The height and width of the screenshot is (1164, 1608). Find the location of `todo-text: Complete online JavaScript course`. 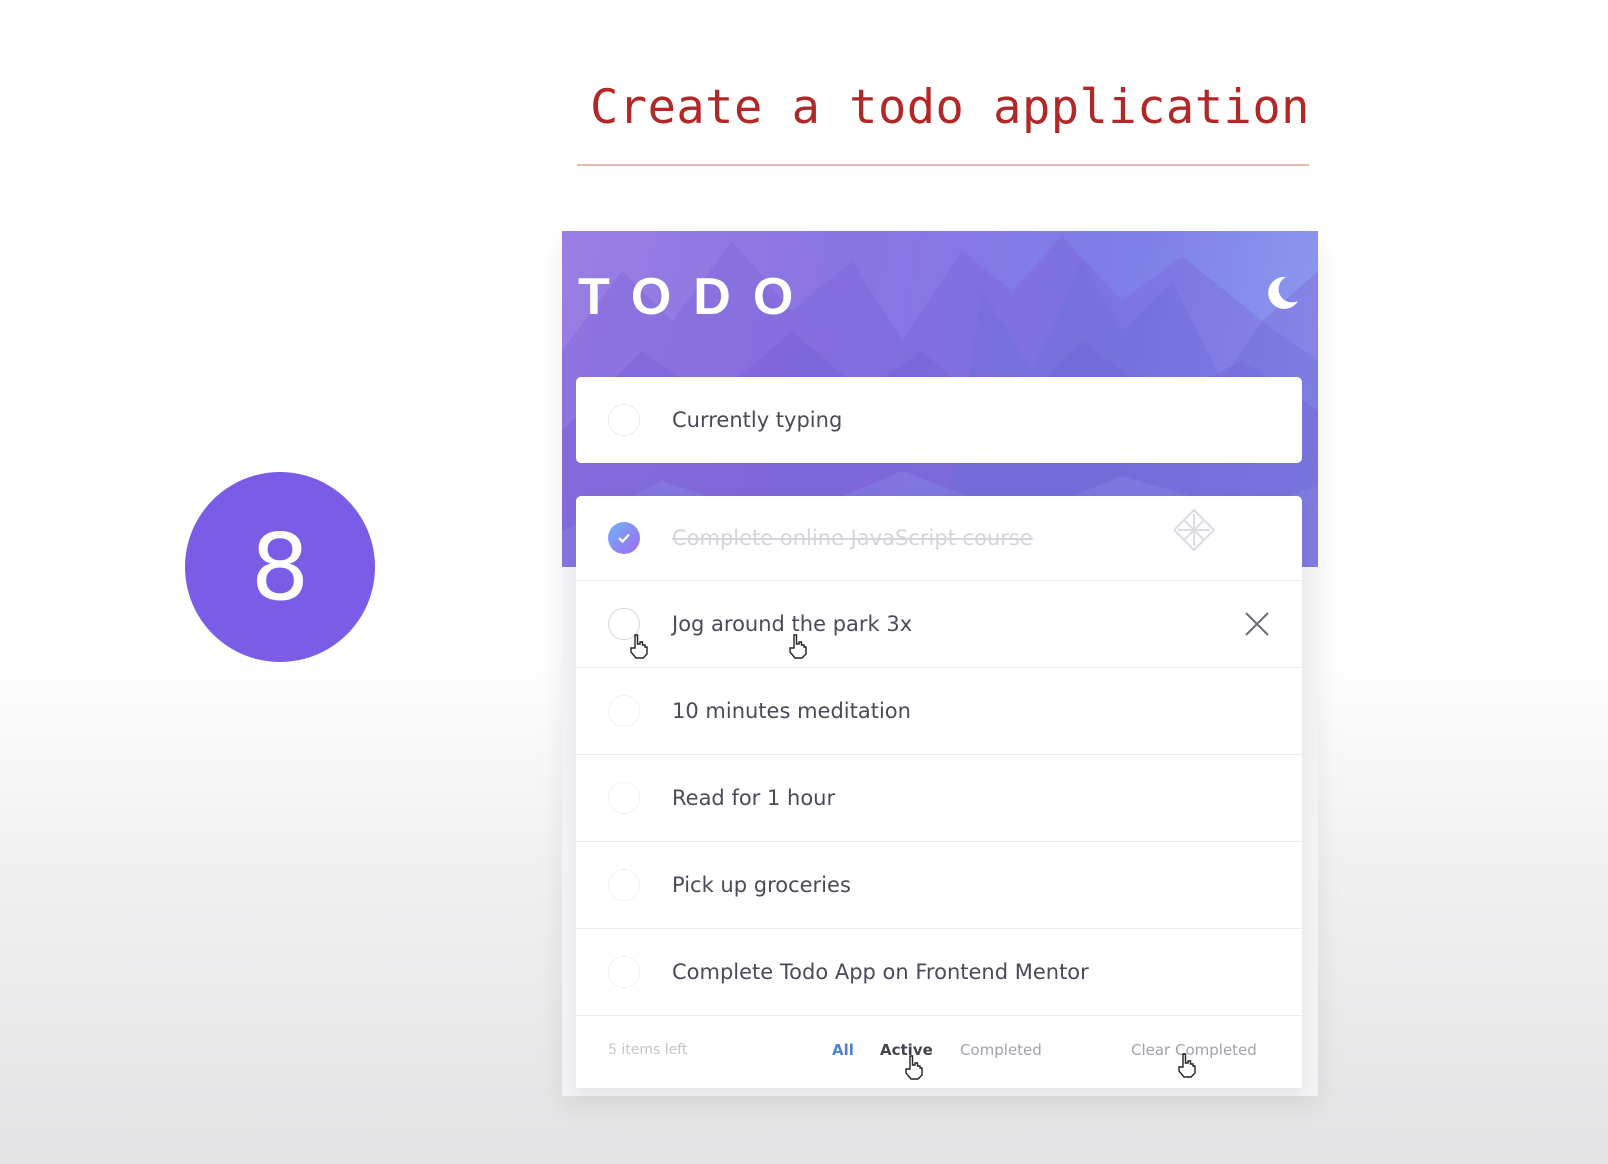

todo-text: Complete online JavaScript course is located at coordinates (852, 538).